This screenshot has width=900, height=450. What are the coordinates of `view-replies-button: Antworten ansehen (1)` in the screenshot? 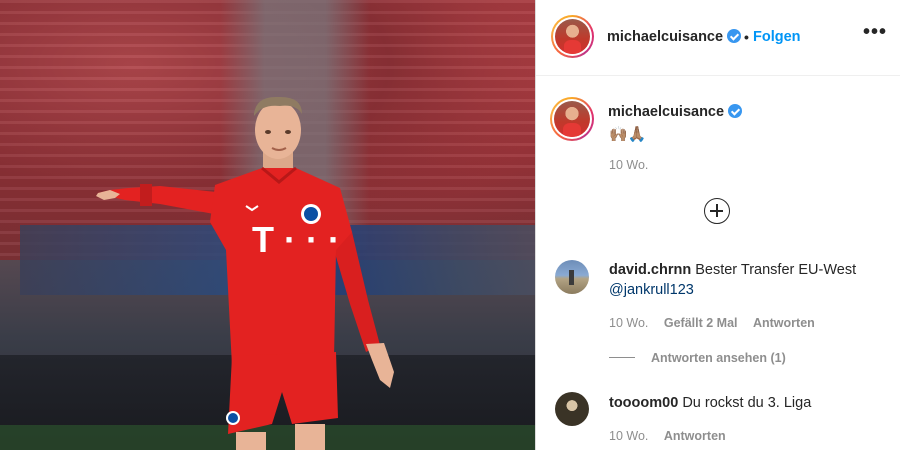 It's located at (697, 358).